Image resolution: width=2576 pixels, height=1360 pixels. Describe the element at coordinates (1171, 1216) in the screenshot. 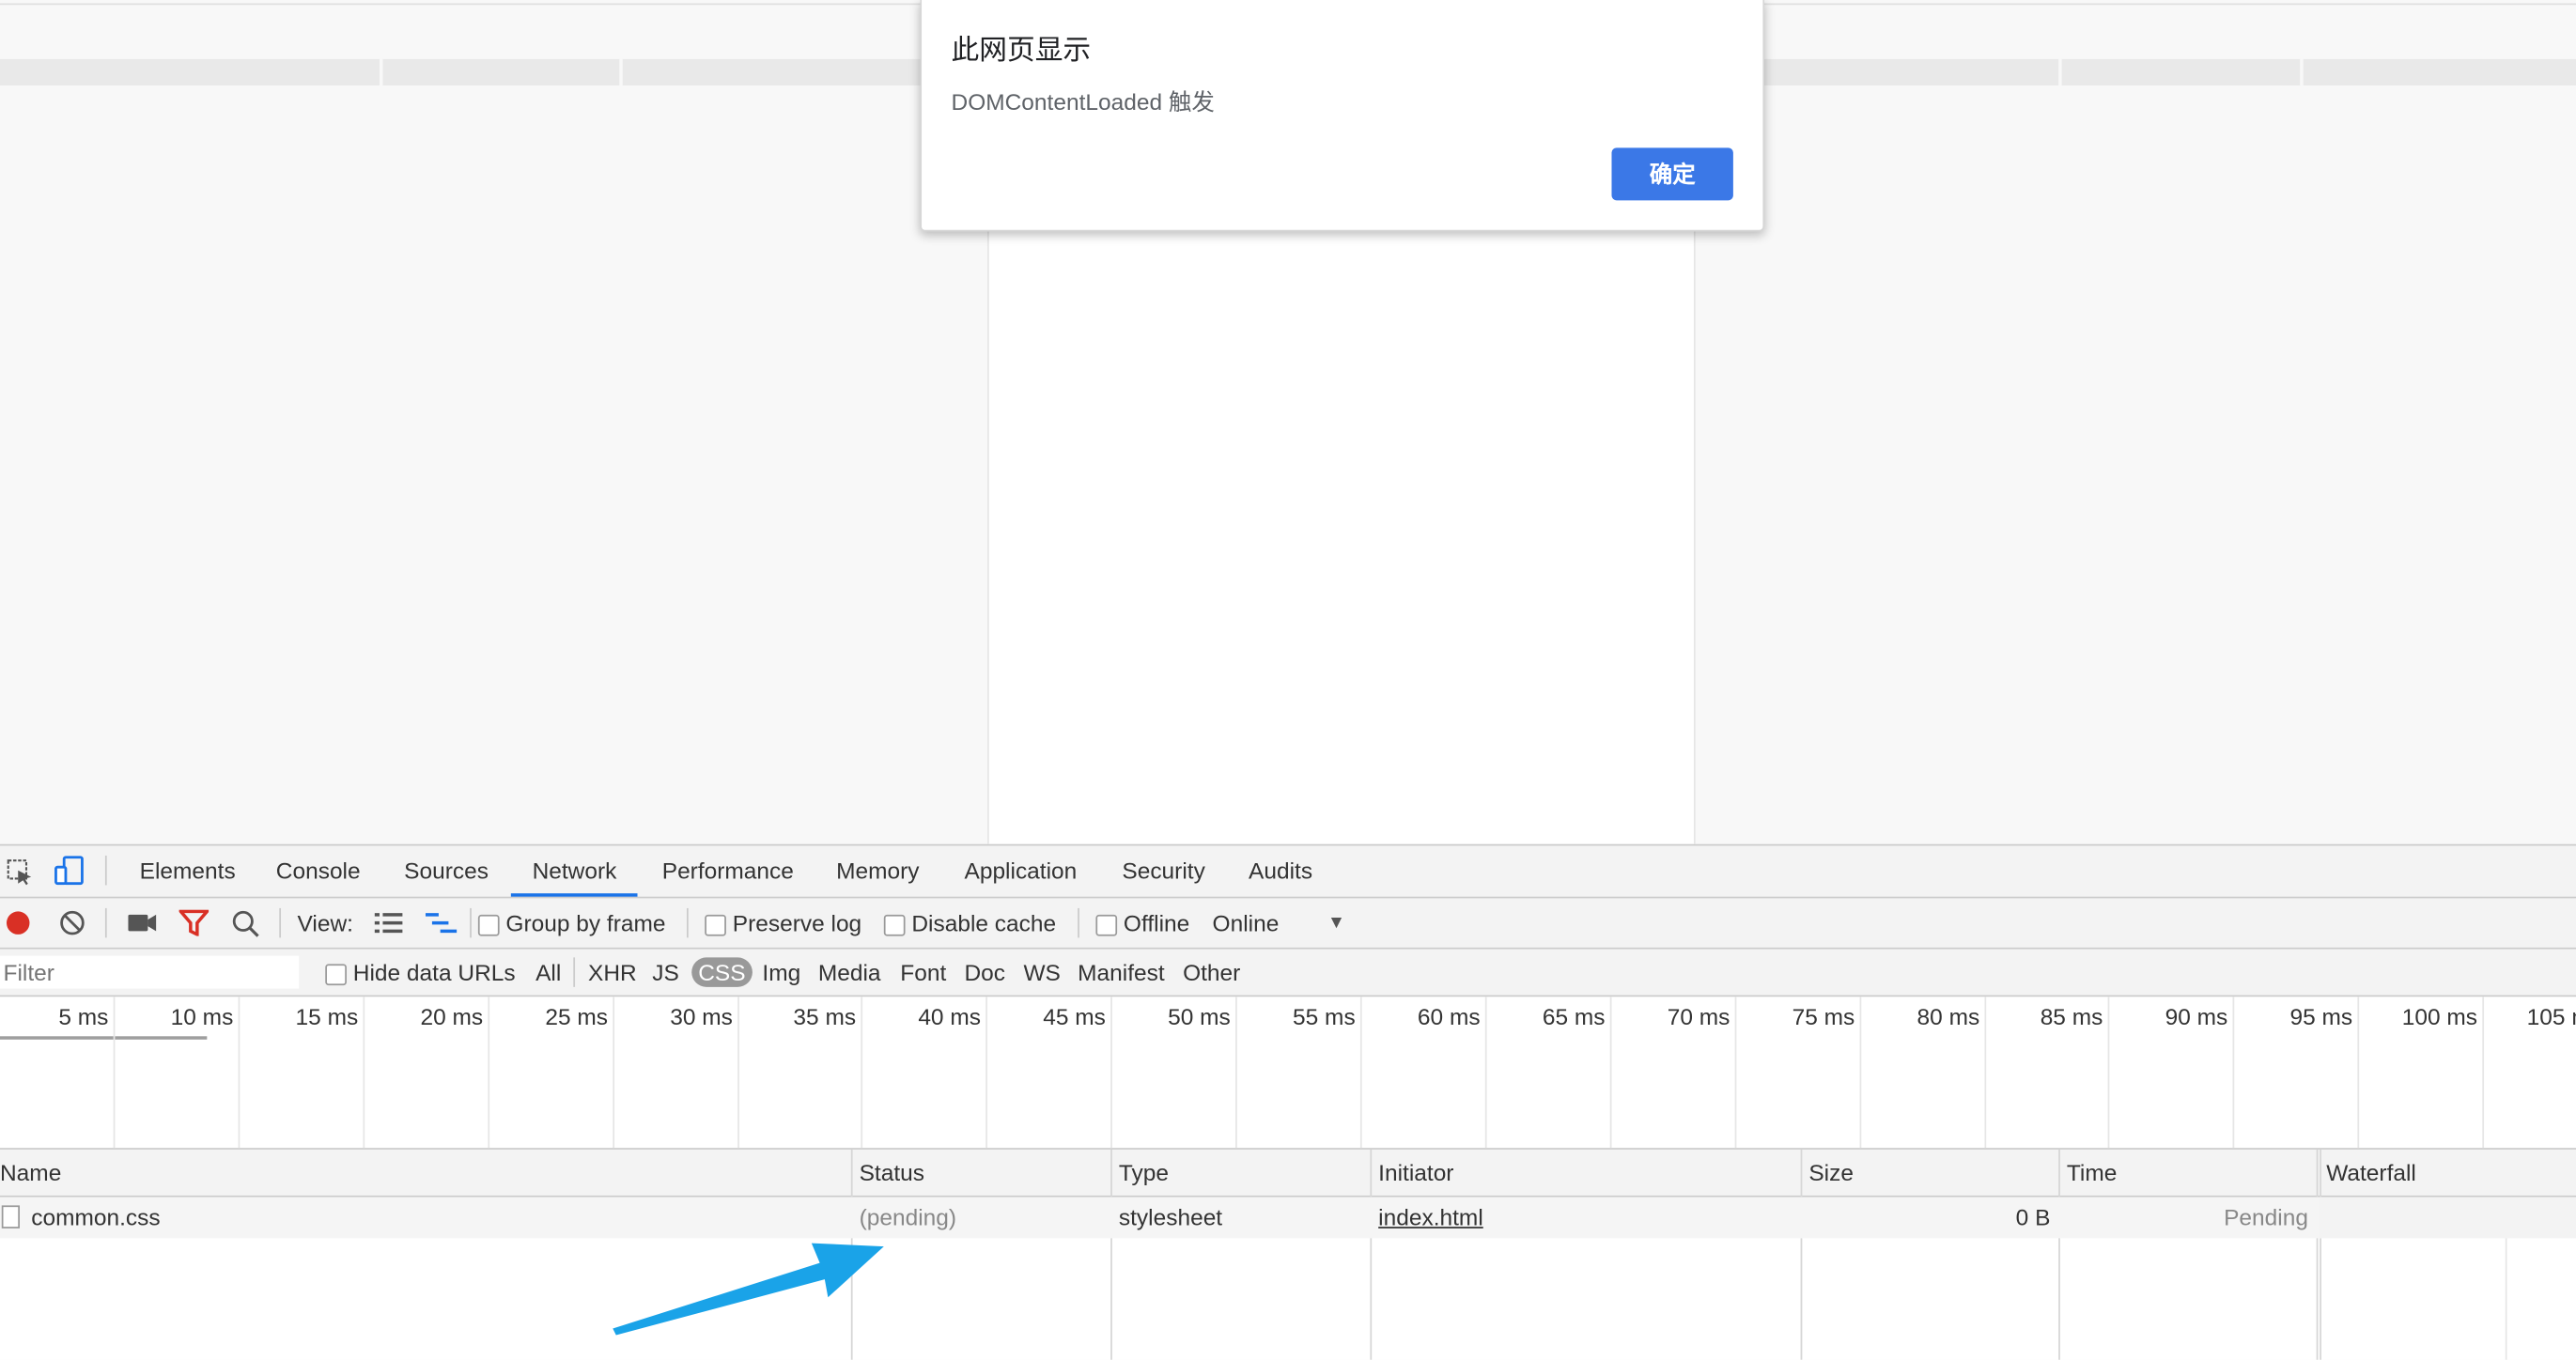

I see `request-type: stylesheet` at that location.